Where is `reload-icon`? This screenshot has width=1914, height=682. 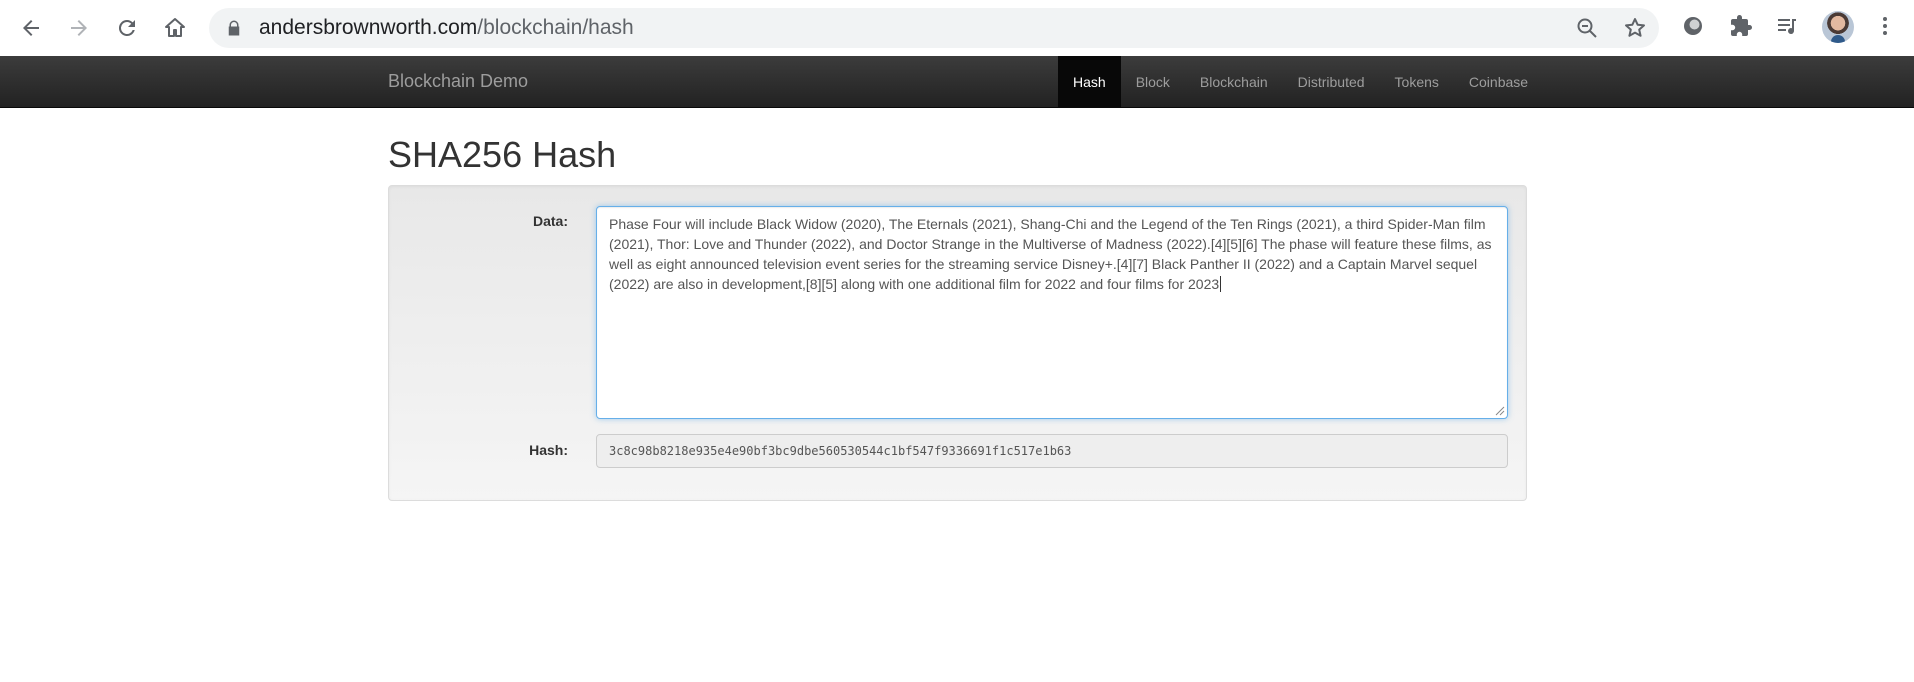 reload-icon is located at coordinates (126, 27).